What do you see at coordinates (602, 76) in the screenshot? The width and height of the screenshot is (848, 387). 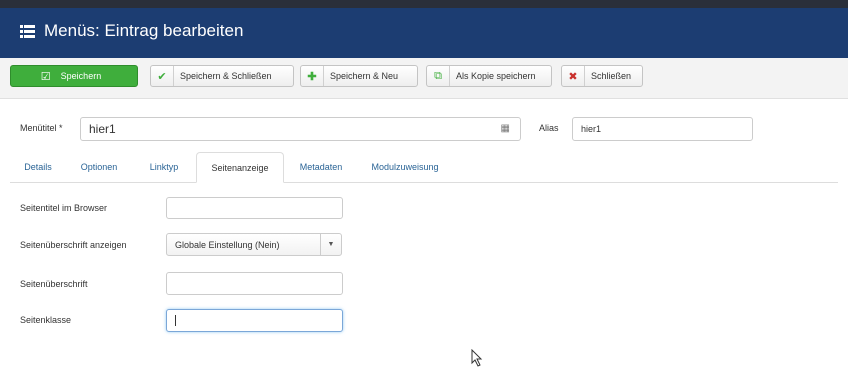 I see `close-button: ✖ Schließen` at bounding box center [602, 76].